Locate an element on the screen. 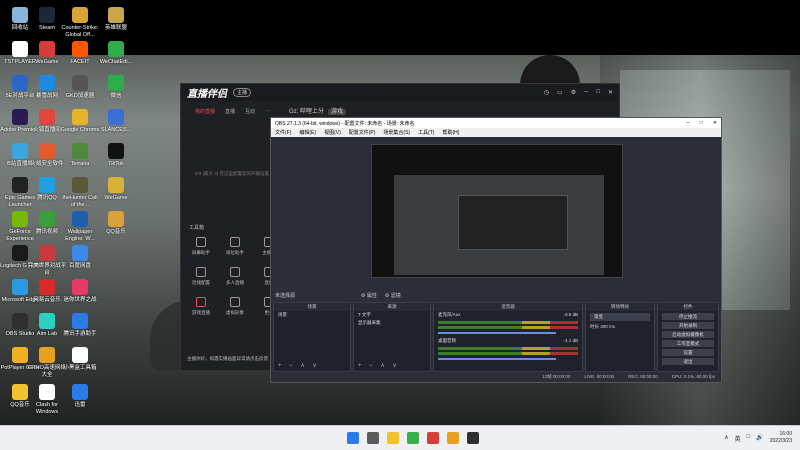 This screenshot has width=800, height=450. control-button: 停止推流 is located at coordinates (688, 316).